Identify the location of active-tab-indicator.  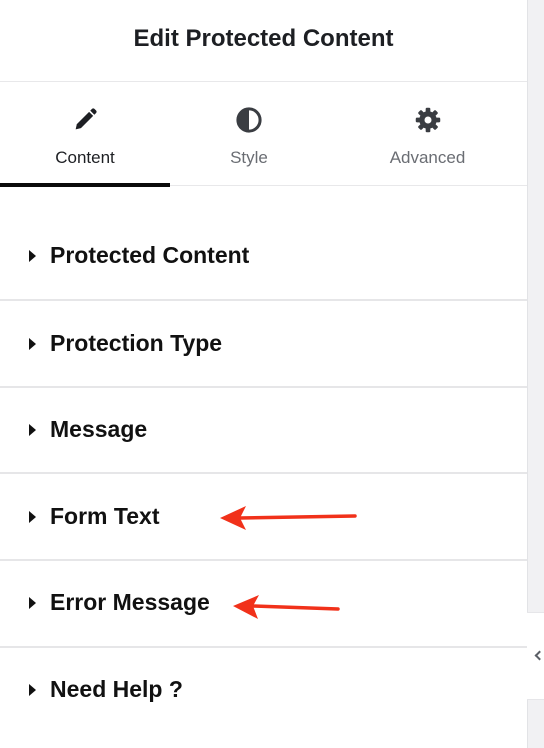
(85, 185).